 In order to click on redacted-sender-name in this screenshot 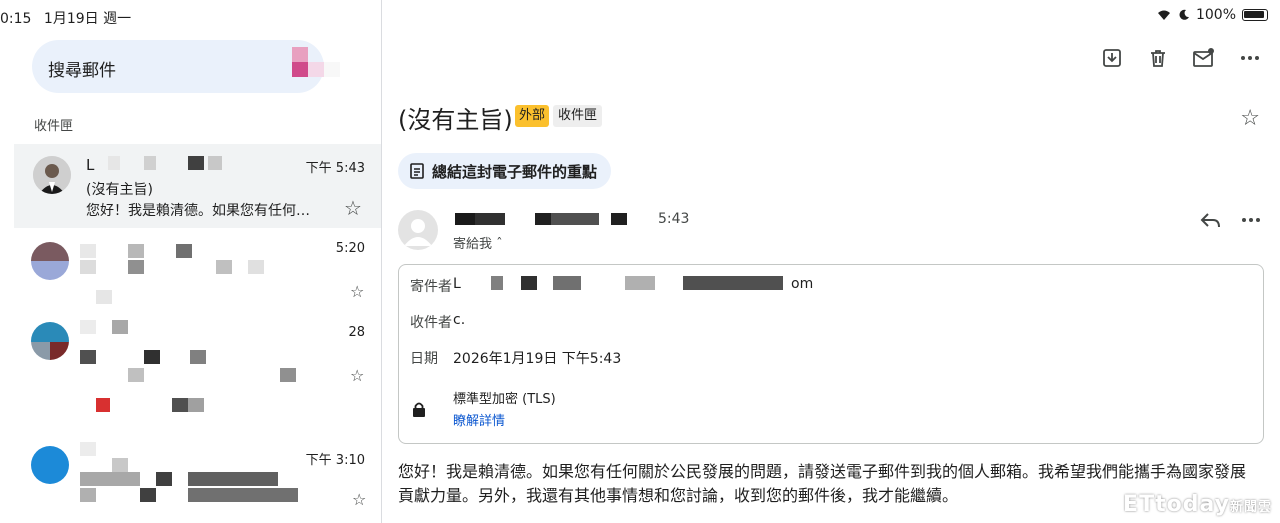, I will do `click(555, 220)`.